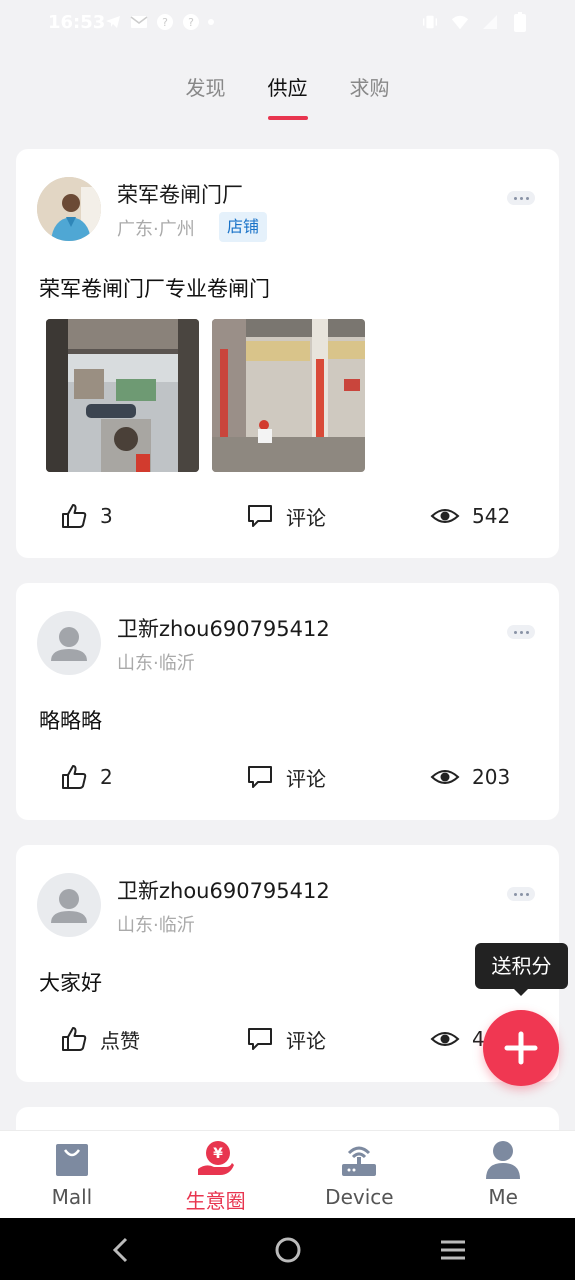 This screenshot has height=1280, width=575. I want to click on tab-label: 发现, so click(205, 88).